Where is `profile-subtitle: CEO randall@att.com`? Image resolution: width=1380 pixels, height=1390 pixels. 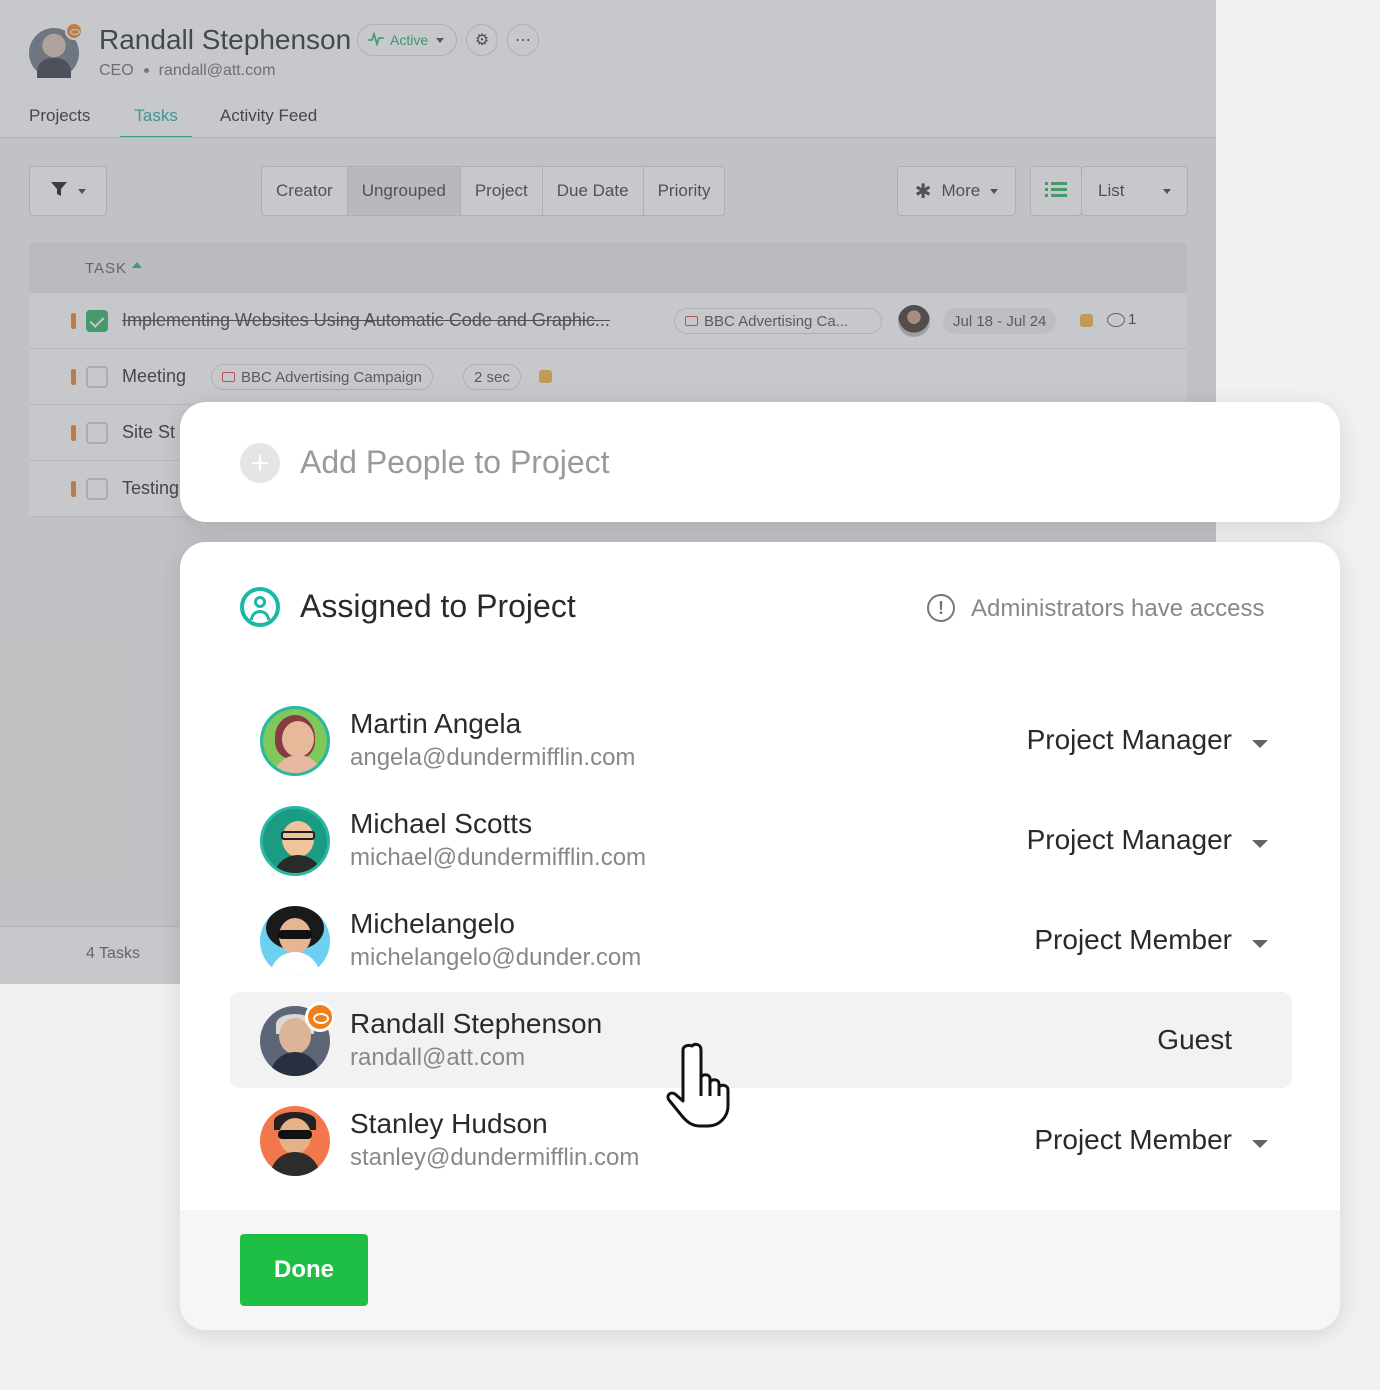
profile-subtitle: CEO randall@att.com is located at coordinates (187, 71).